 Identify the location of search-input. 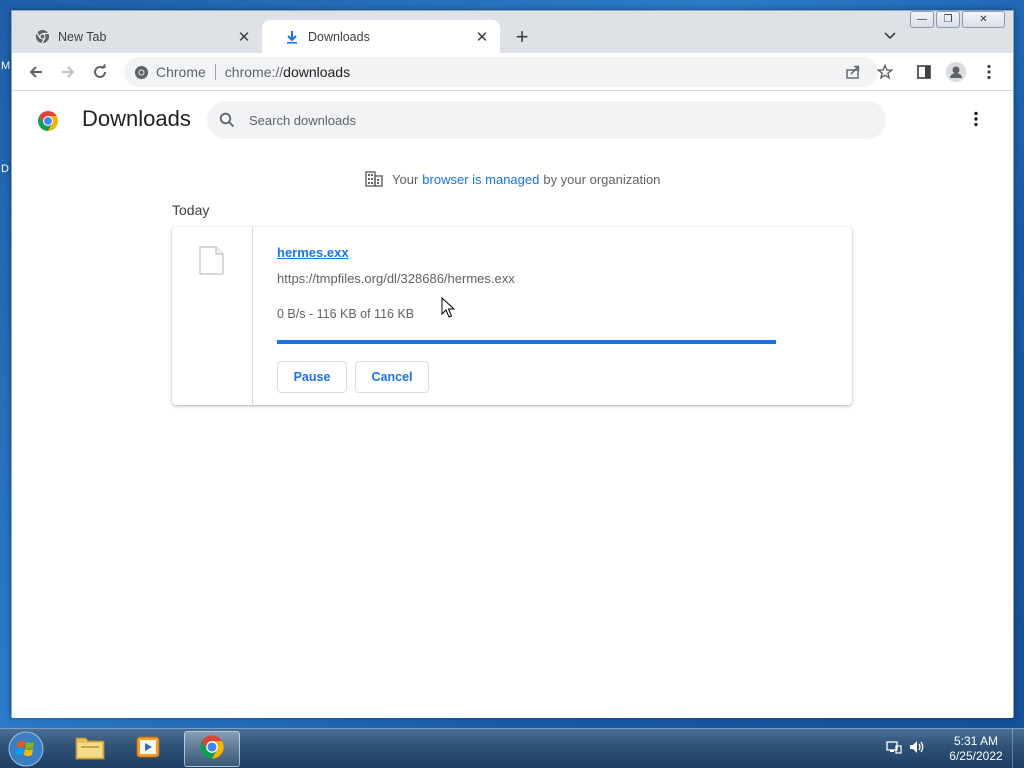
(529, 120).